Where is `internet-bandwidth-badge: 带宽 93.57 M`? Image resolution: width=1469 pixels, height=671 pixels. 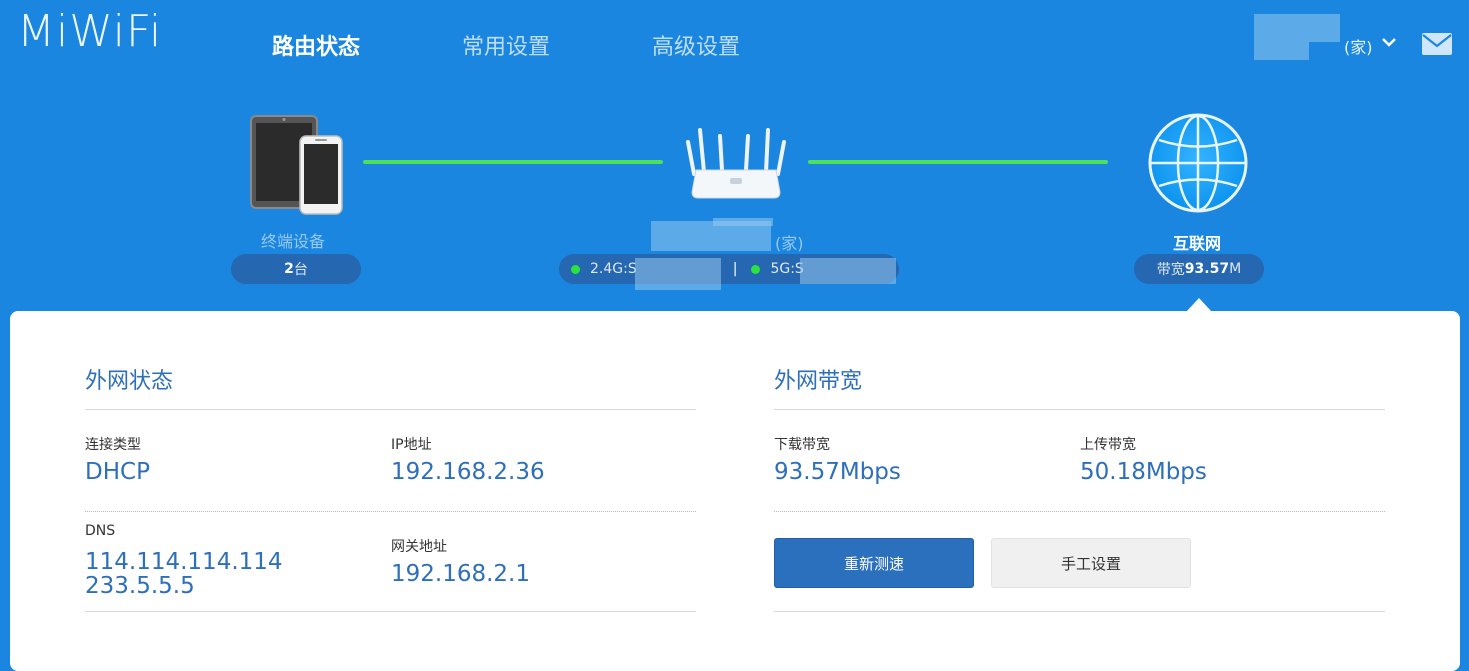 internet-bandwidth-badge: 带宽 93.57 M is located at coordinates (1199, 269).